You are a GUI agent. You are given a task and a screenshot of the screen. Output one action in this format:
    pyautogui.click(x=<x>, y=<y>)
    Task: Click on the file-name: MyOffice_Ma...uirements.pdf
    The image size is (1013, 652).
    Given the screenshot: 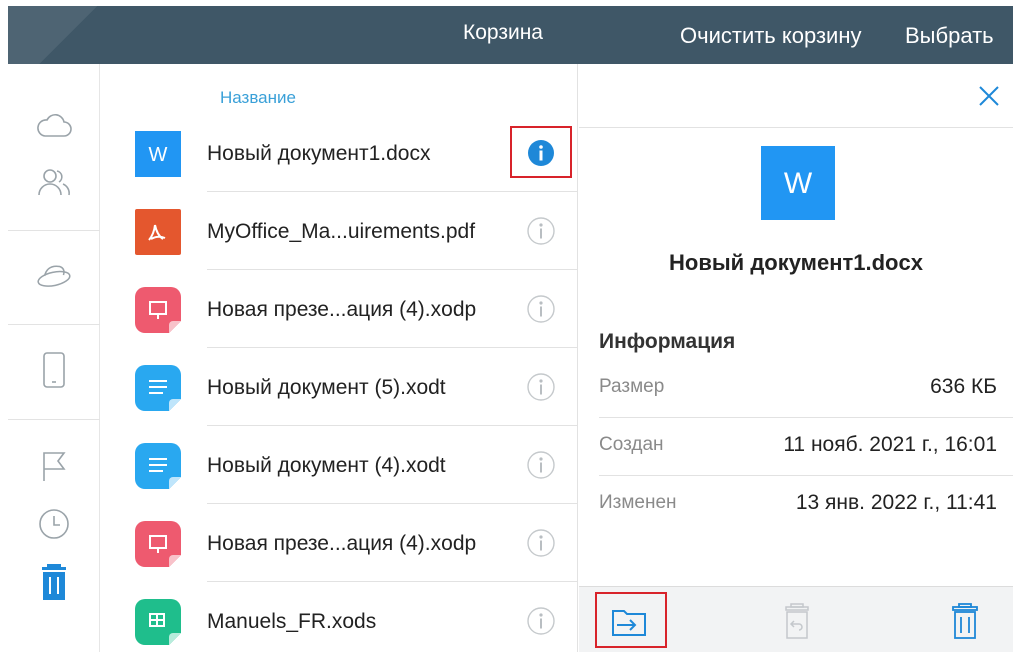 What is the action you would take?
    pyautogui.click(x=341, y=231)
    